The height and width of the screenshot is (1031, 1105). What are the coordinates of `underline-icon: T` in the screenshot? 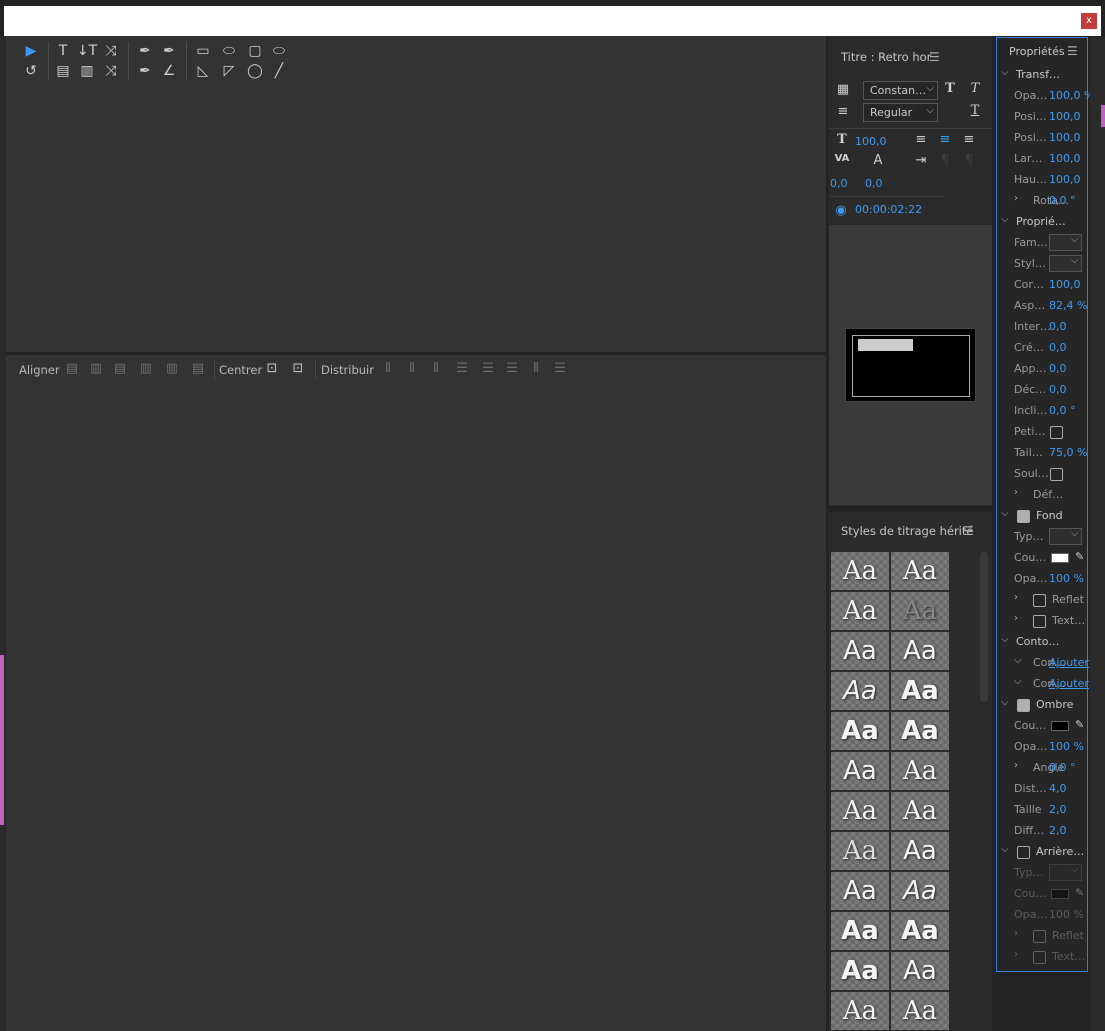 It's located at (975, 110).